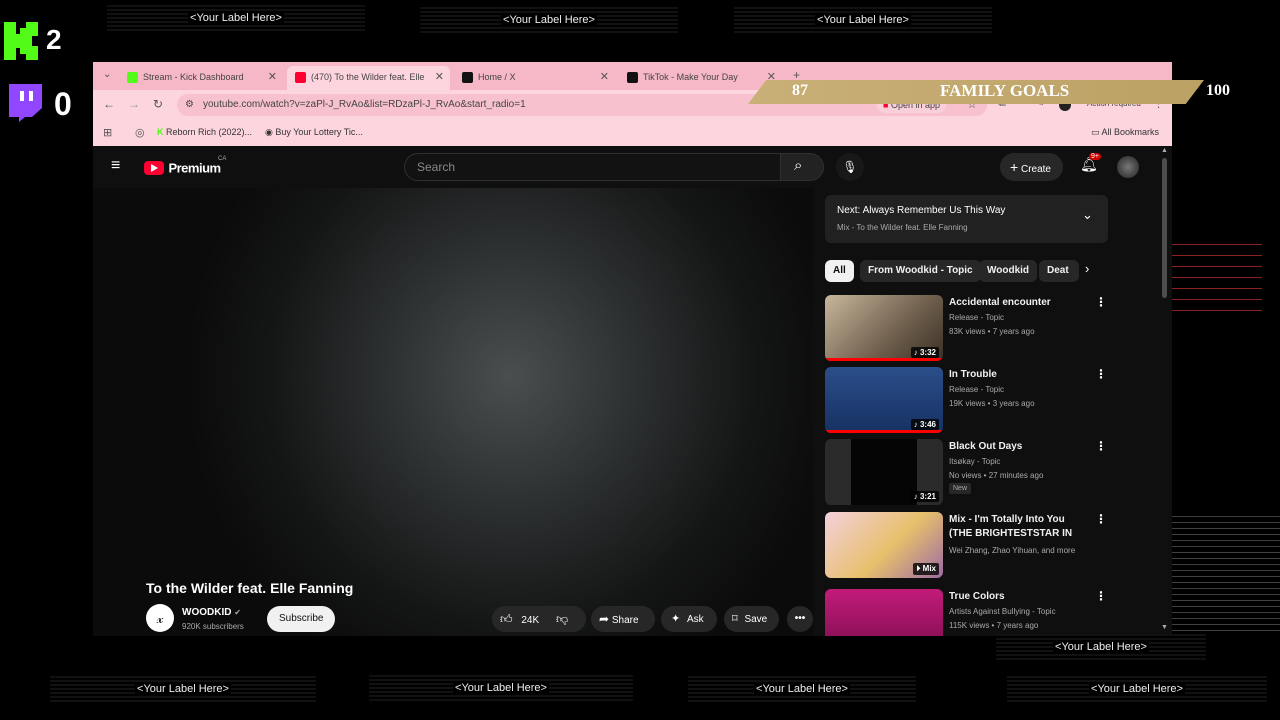 This screenshot has width=1280, height=720. I want to click on back-icon: ←, so click(109, 104).